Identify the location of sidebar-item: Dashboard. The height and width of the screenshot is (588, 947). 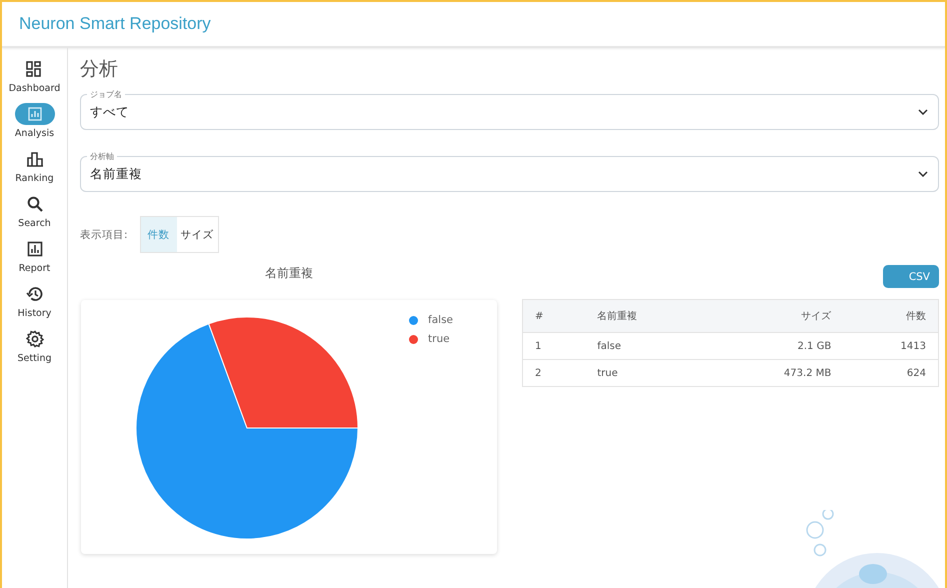
(34, 76).